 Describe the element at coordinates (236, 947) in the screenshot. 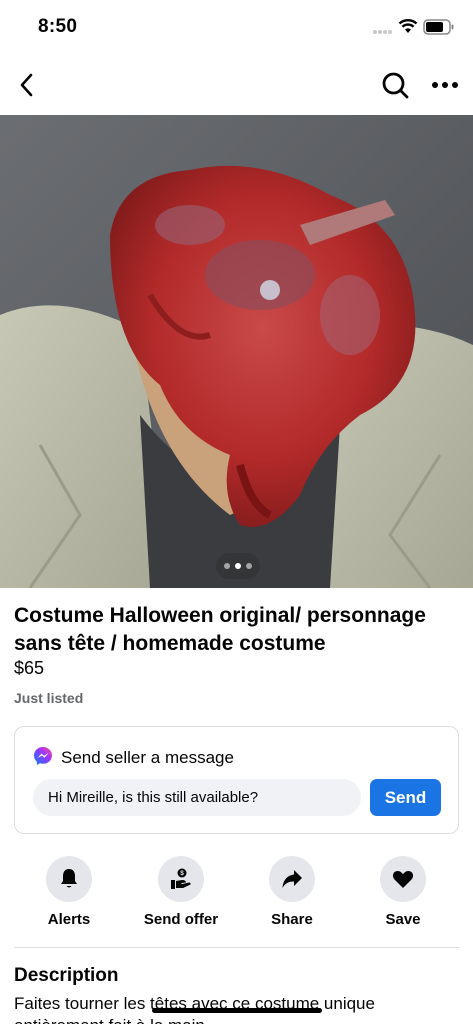

I see `section-divider` at that location.